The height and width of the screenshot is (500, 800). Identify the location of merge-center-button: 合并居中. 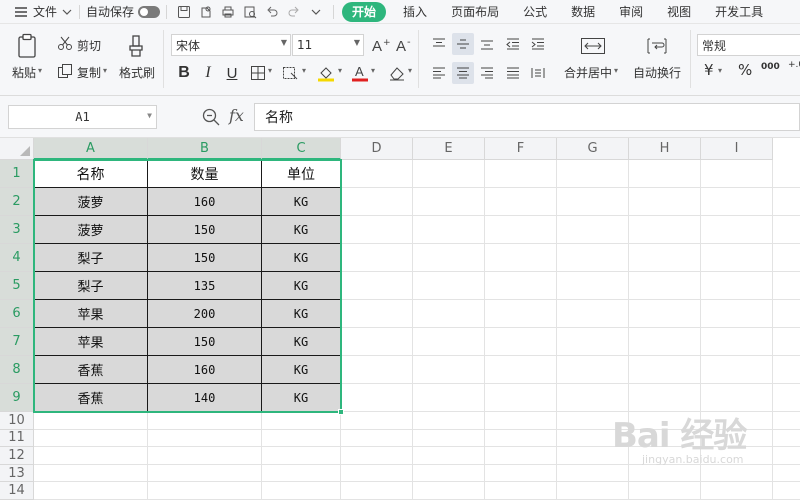
(588, 72).